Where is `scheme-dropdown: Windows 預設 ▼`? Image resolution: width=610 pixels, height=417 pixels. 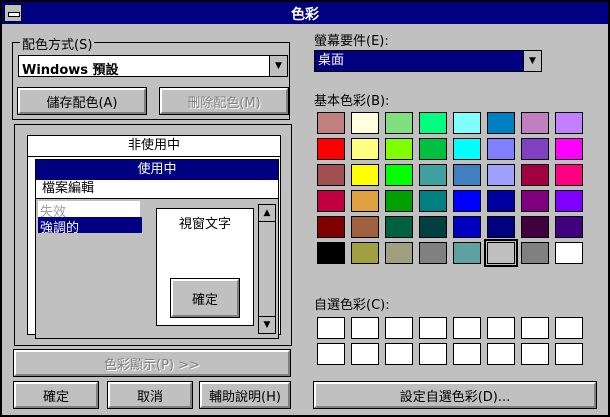
scheme-dropdown: Windows 預設 ▼ is located at coordinates (153, 66).